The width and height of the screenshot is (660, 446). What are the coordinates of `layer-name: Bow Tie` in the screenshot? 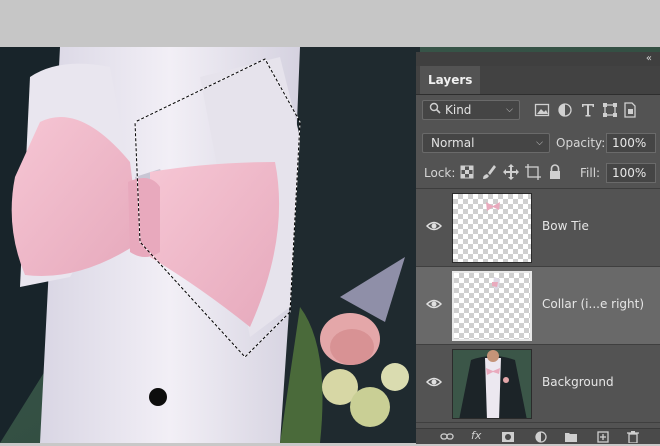 It's located at (565, 226).